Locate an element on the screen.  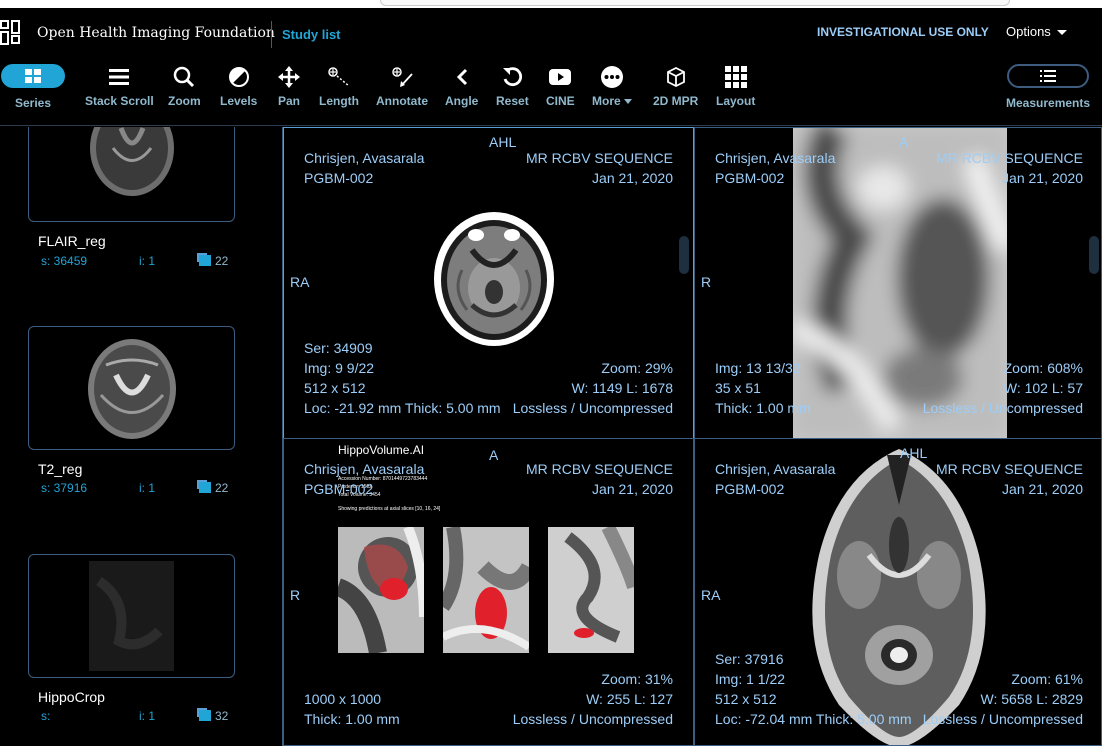
series-name: T2_reg is located at coordinates (60, 469).